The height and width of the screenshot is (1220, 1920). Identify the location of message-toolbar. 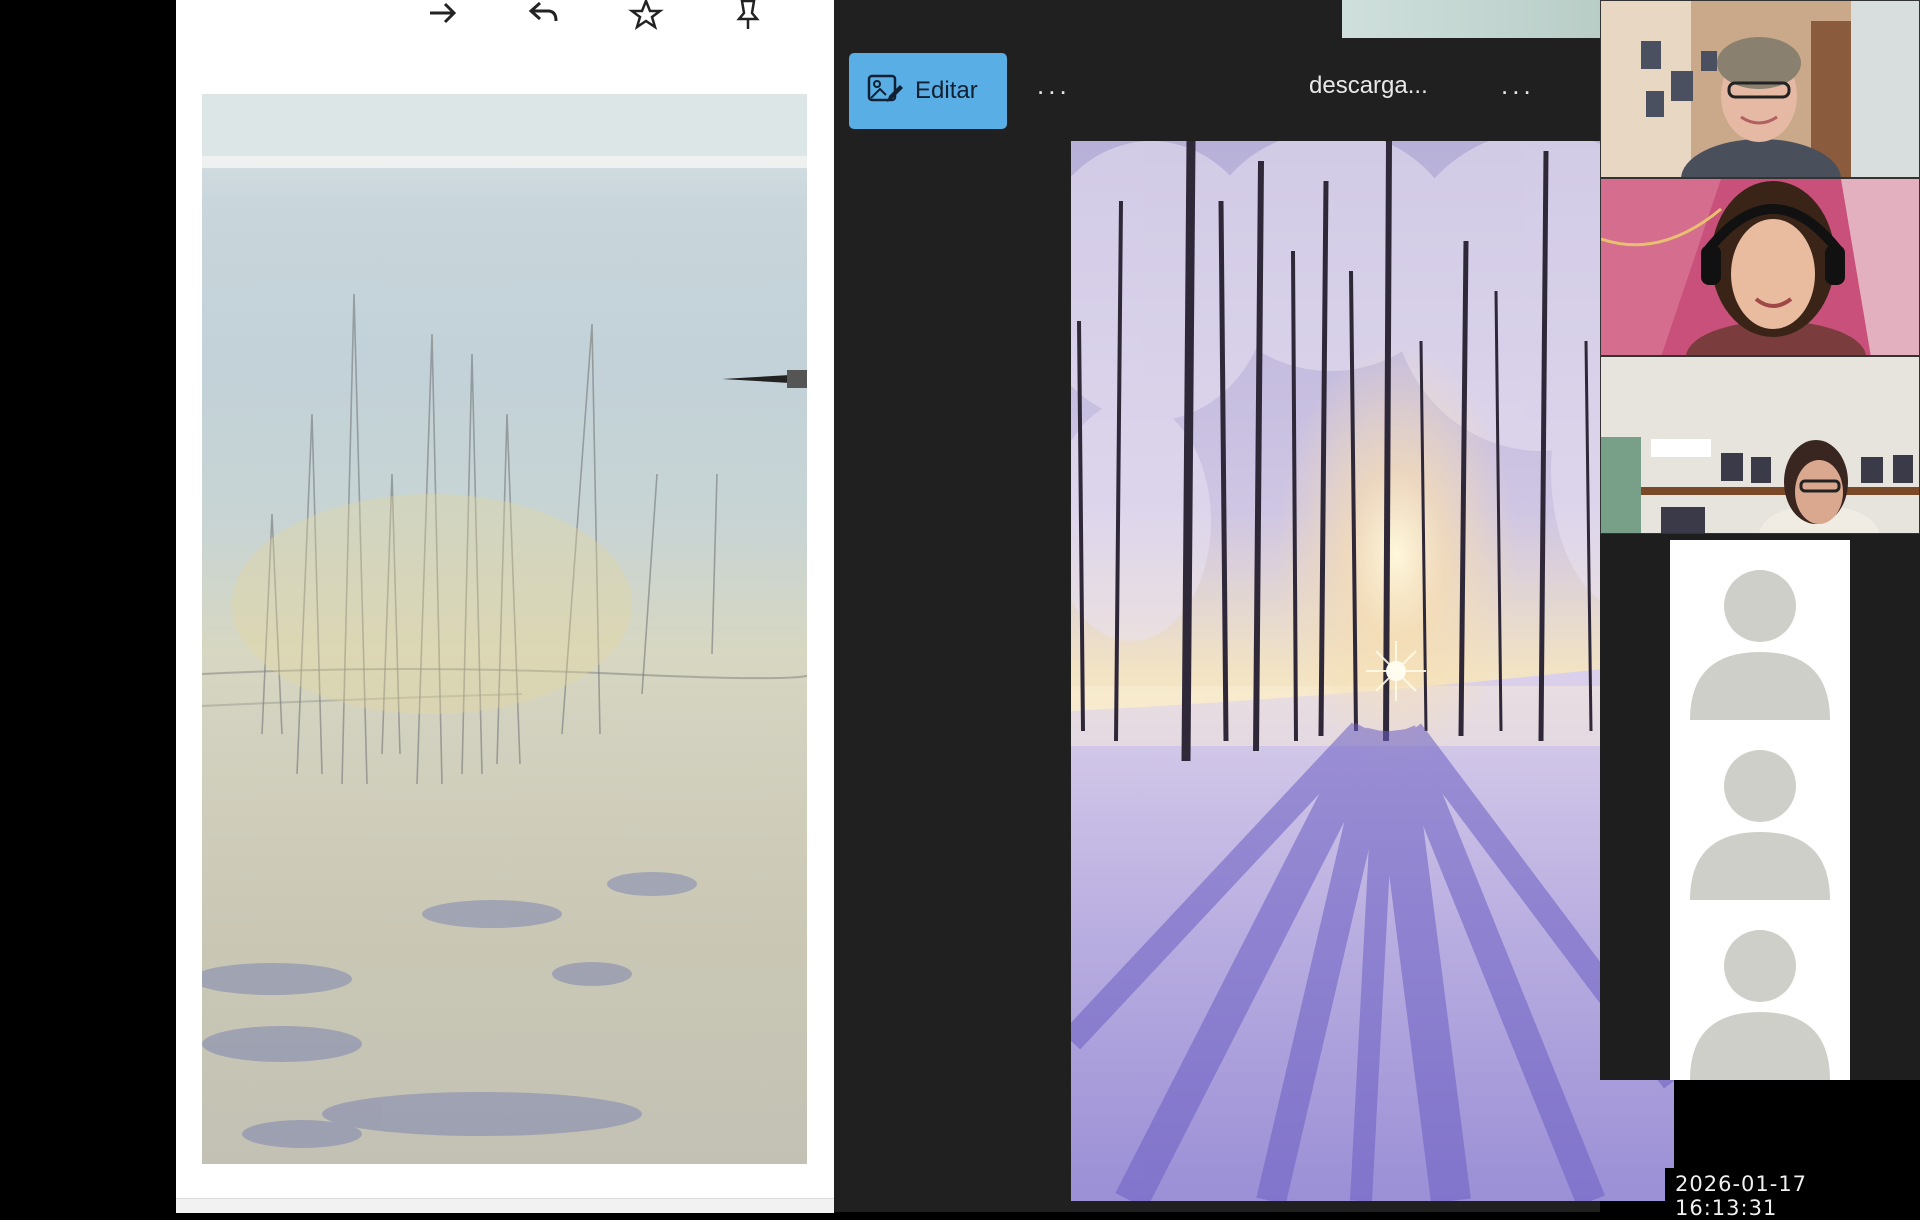
(723, 19).